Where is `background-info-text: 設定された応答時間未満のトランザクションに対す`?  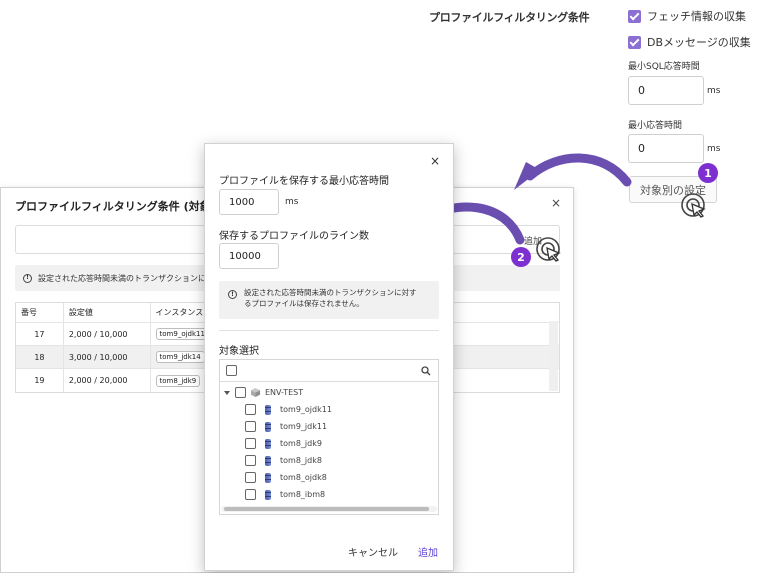 background-info-text: 設定された応答時間未満のトランザクションに対す is located at coordinates (130, 278).